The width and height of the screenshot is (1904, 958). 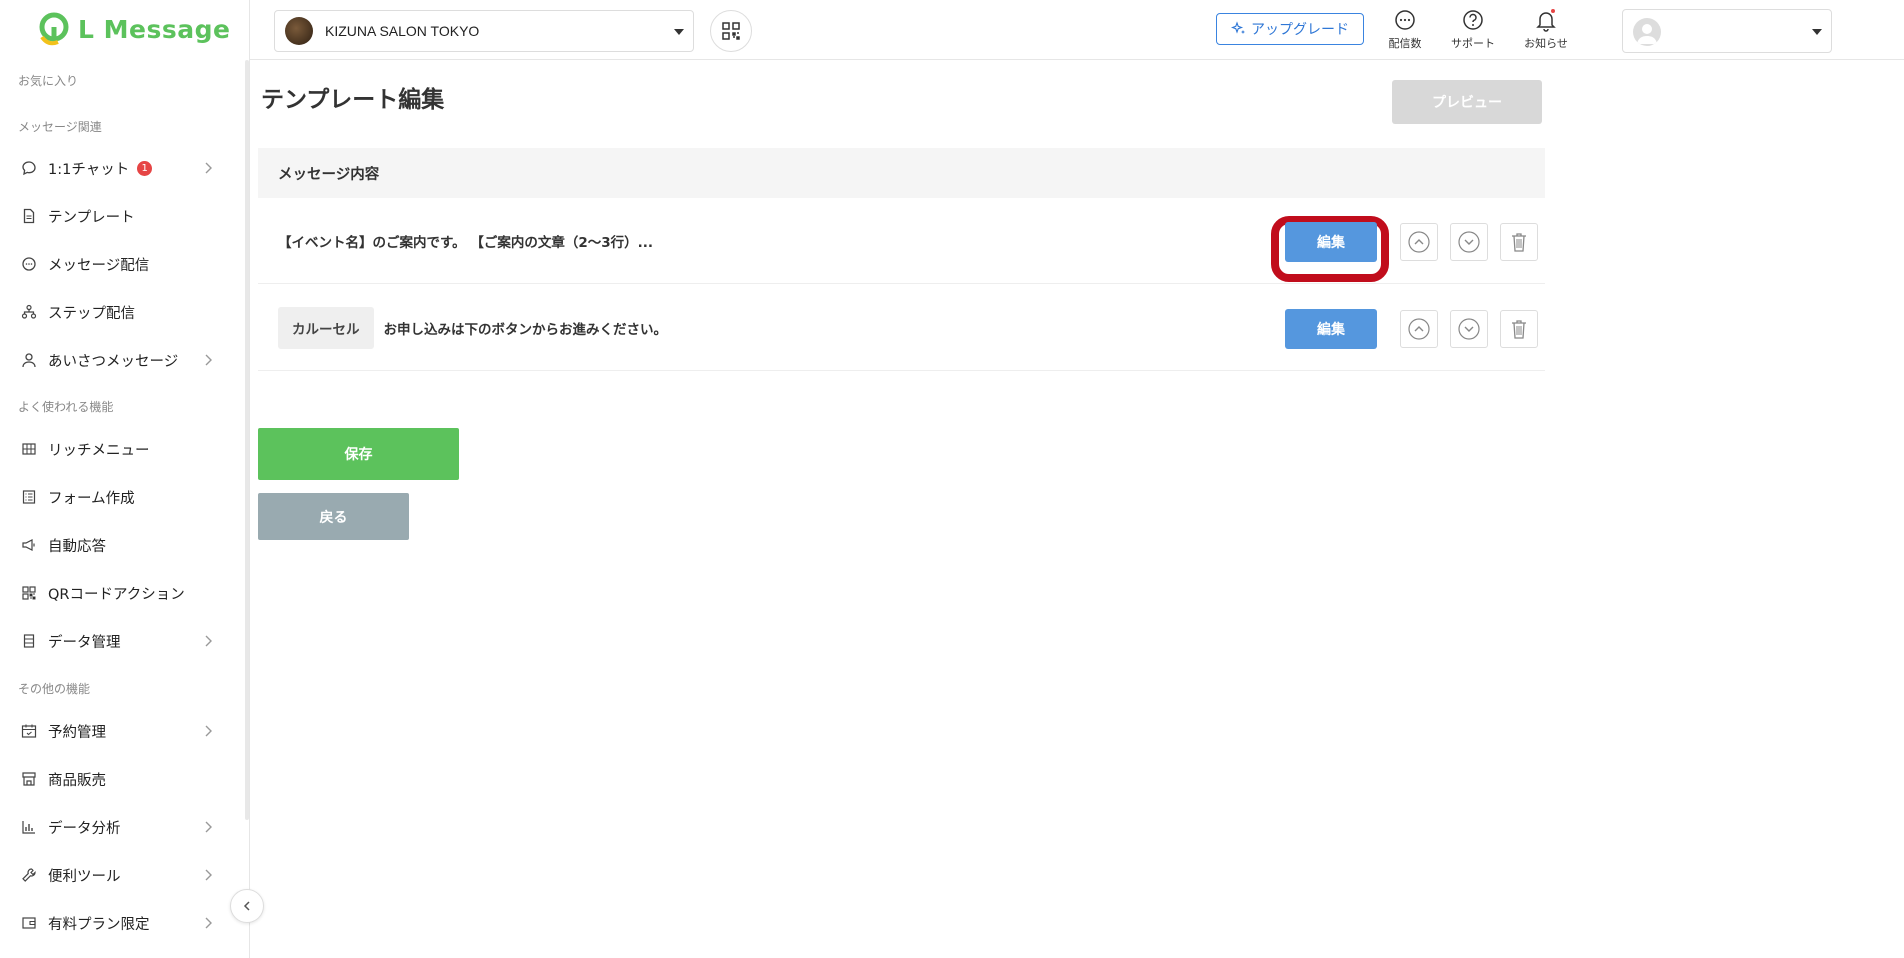 I want to click on chevron-up-circle-icon, so click(x=1419, y=242).